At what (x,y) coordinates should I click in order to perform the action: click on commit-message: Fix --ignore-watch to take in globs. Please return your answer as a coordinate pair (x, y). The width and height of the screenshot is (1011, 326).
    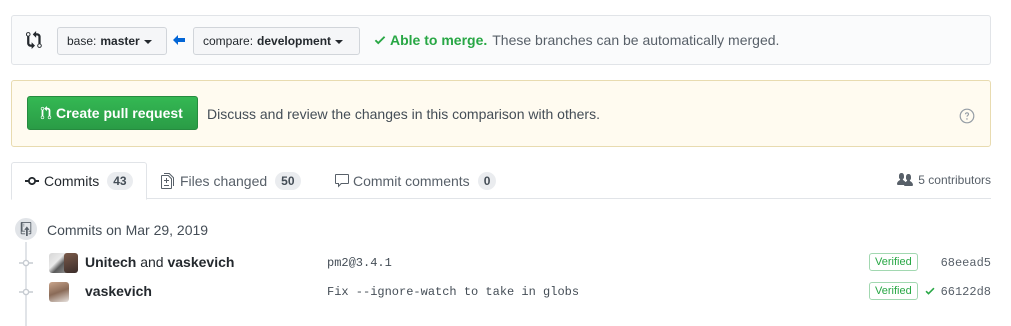
    Looking at the image, I should click on (453, 292).